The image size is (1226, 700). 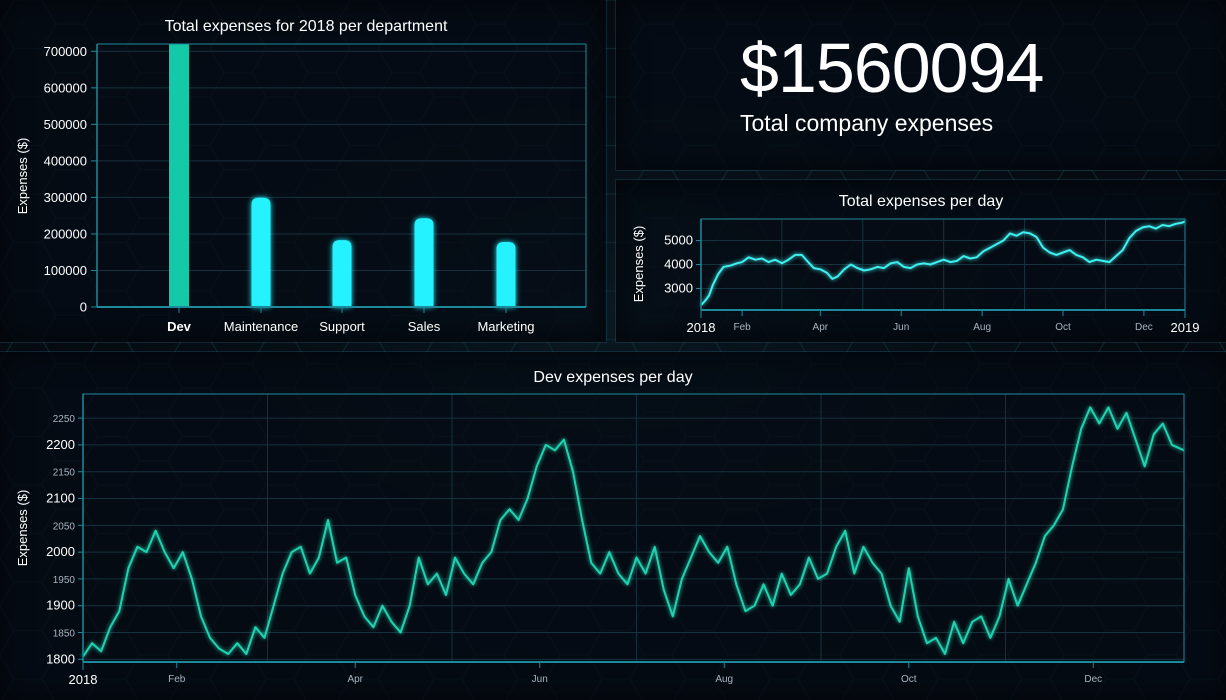 I want to click on y-tick-label: 2100, so click(x=60, y=498).